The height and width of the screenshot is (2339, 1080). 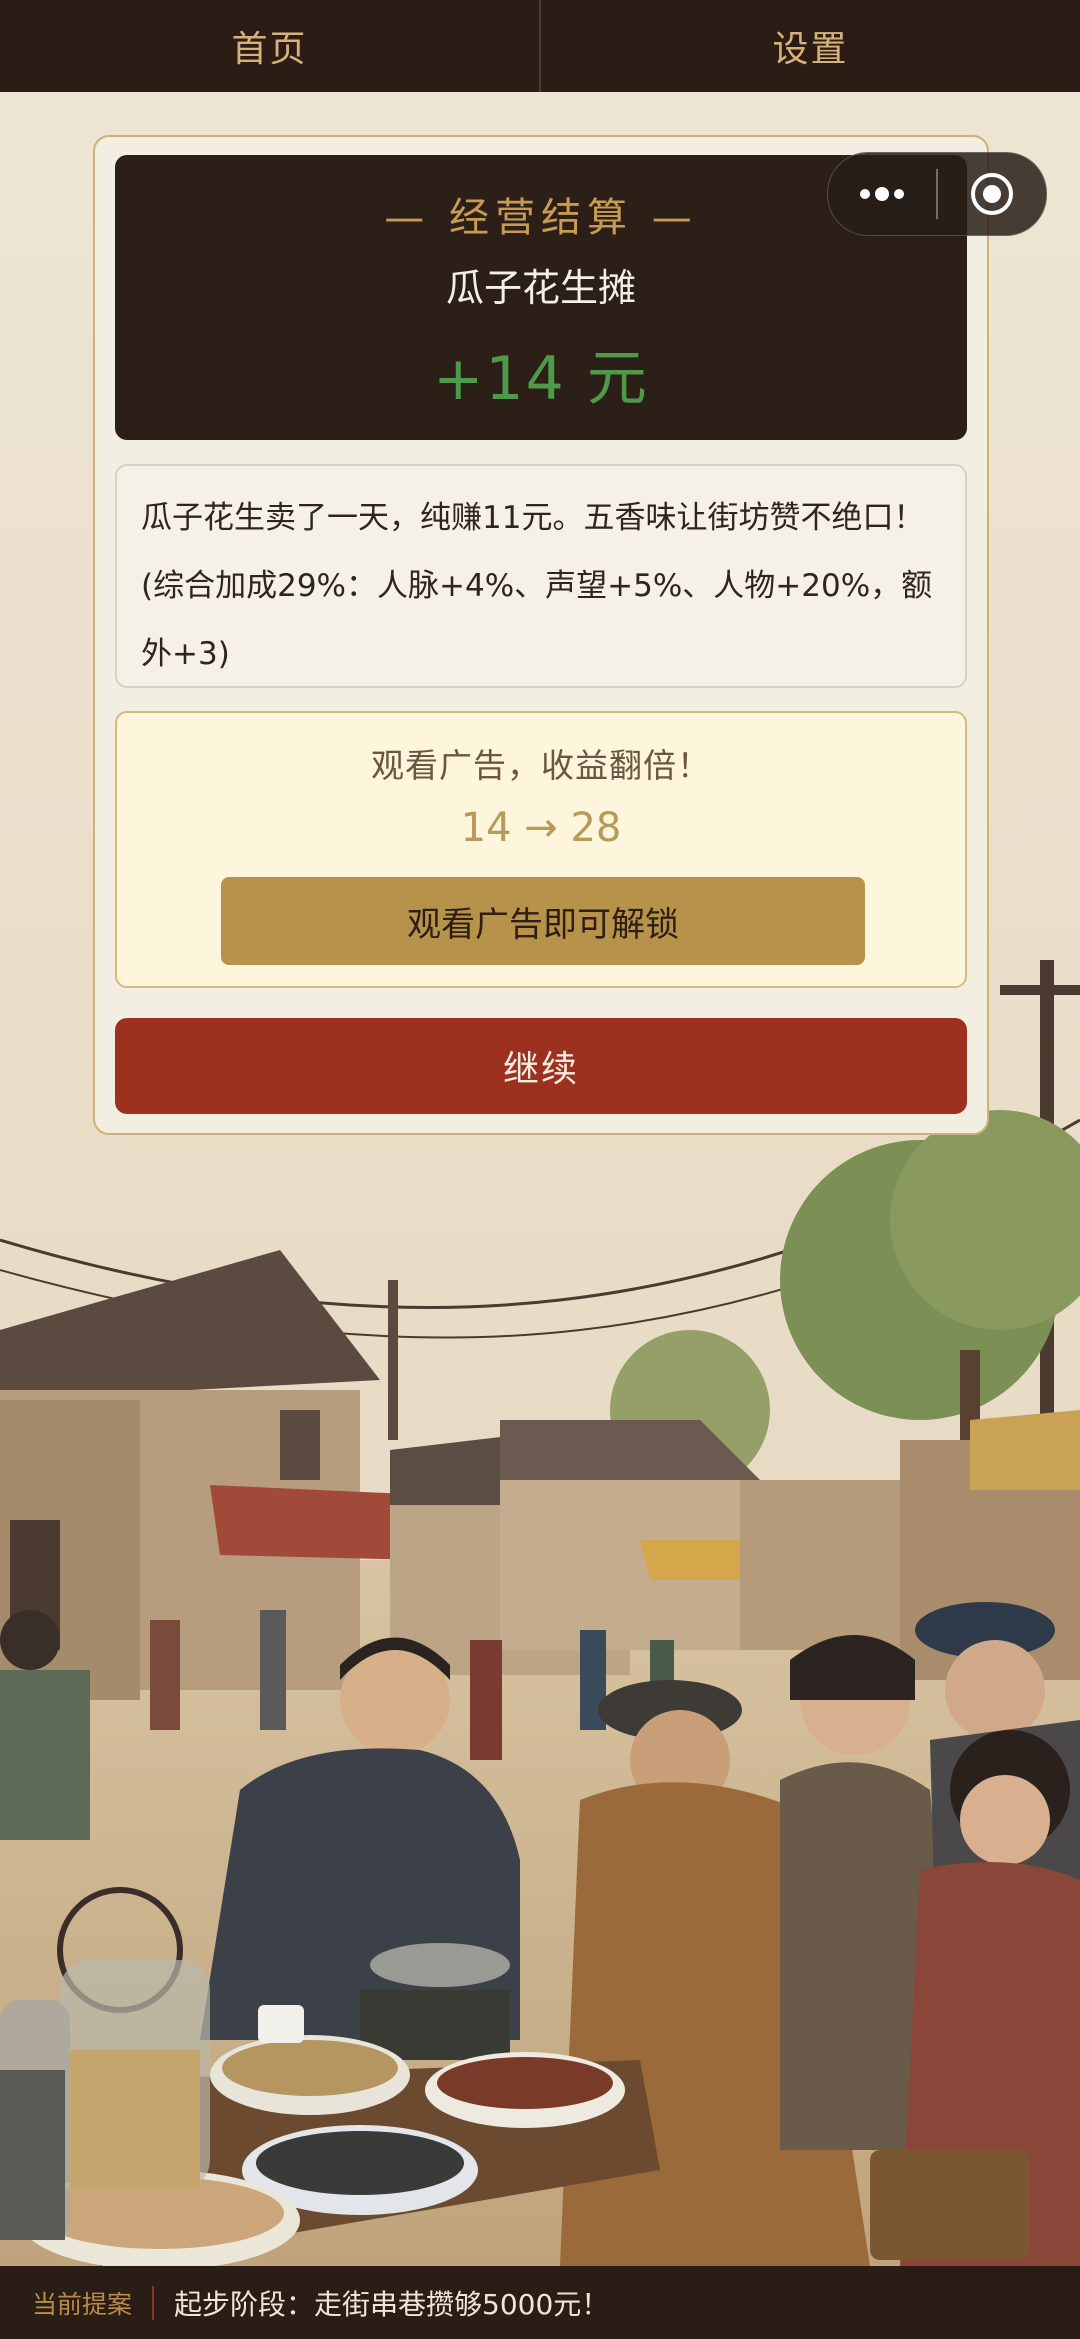 I want to click on ad-title: 观看广告，收益翻倍！, so click(x=541, y=765).